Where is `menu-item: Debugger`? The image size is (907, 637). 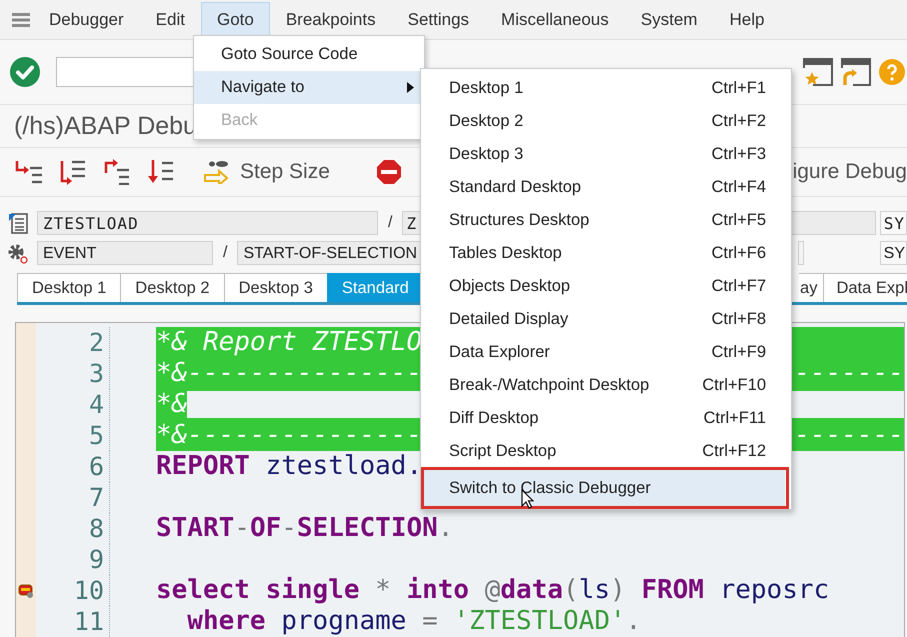 menu-item: Debugger is located at coordinates (86, 20).